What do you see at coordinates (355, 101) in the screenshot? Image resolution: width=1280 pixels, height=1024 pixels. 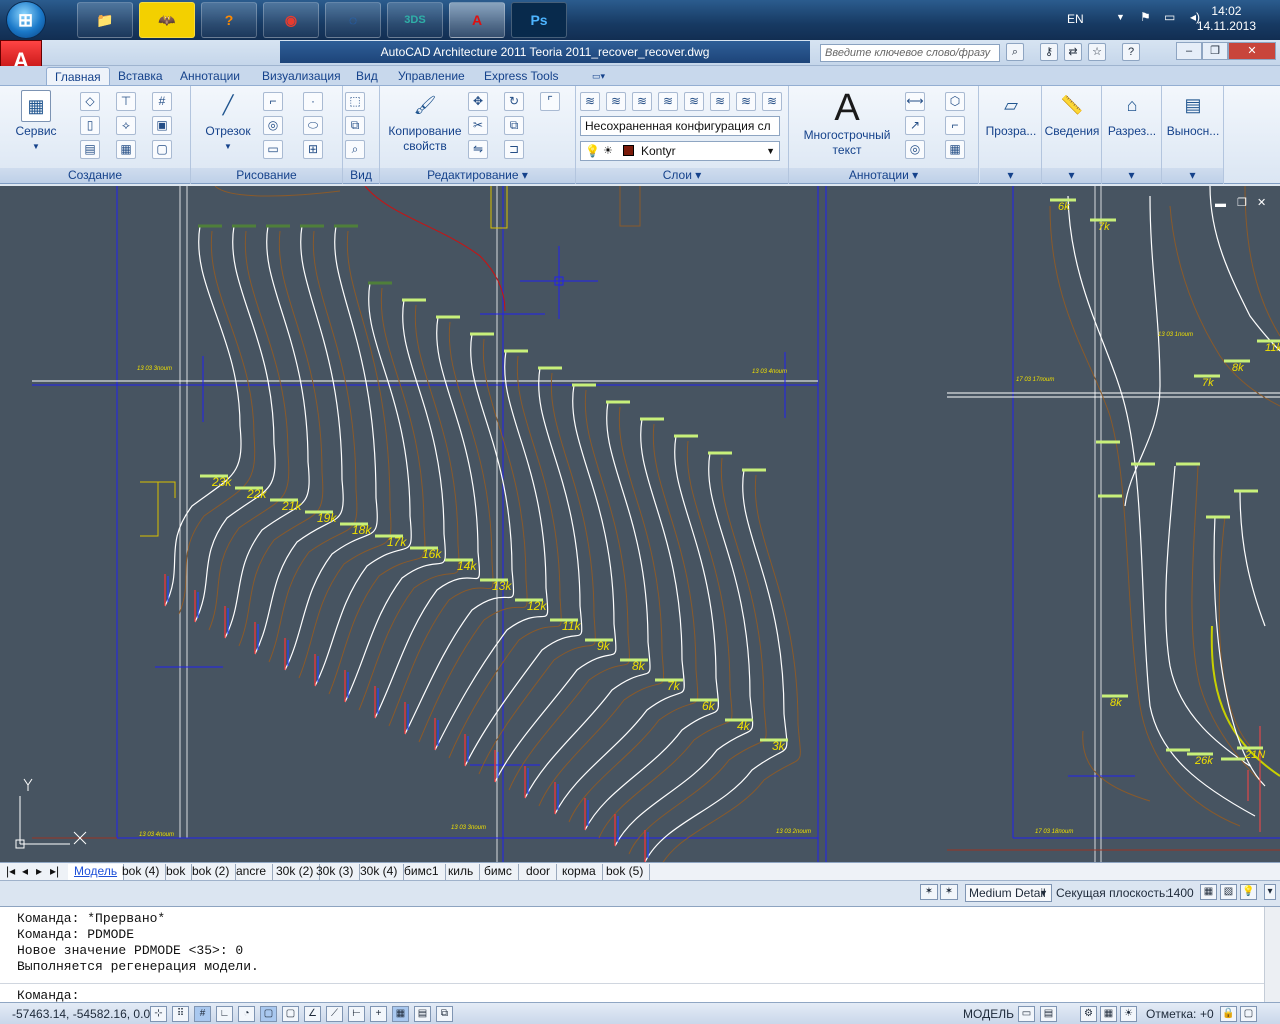 I see `view-cube-icon: ⬚` at bounding box center [355, 101].